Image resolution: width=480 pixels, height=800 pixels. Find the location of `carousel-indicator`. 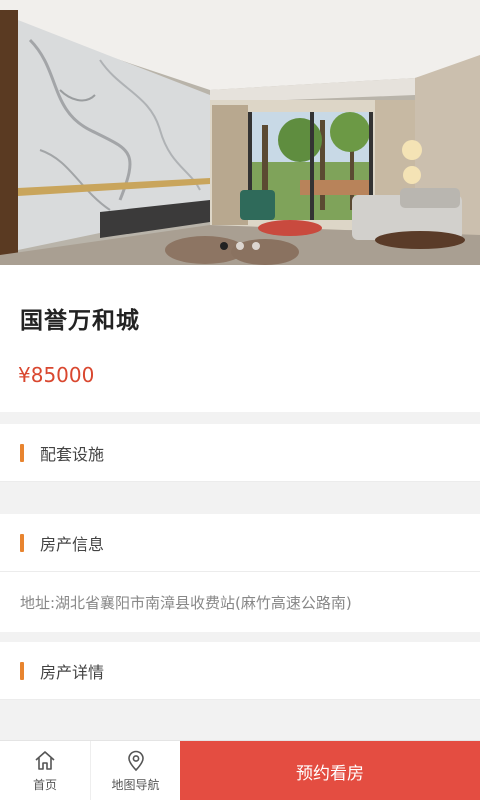

carousel-indicator is located at coordinates (240, 246).